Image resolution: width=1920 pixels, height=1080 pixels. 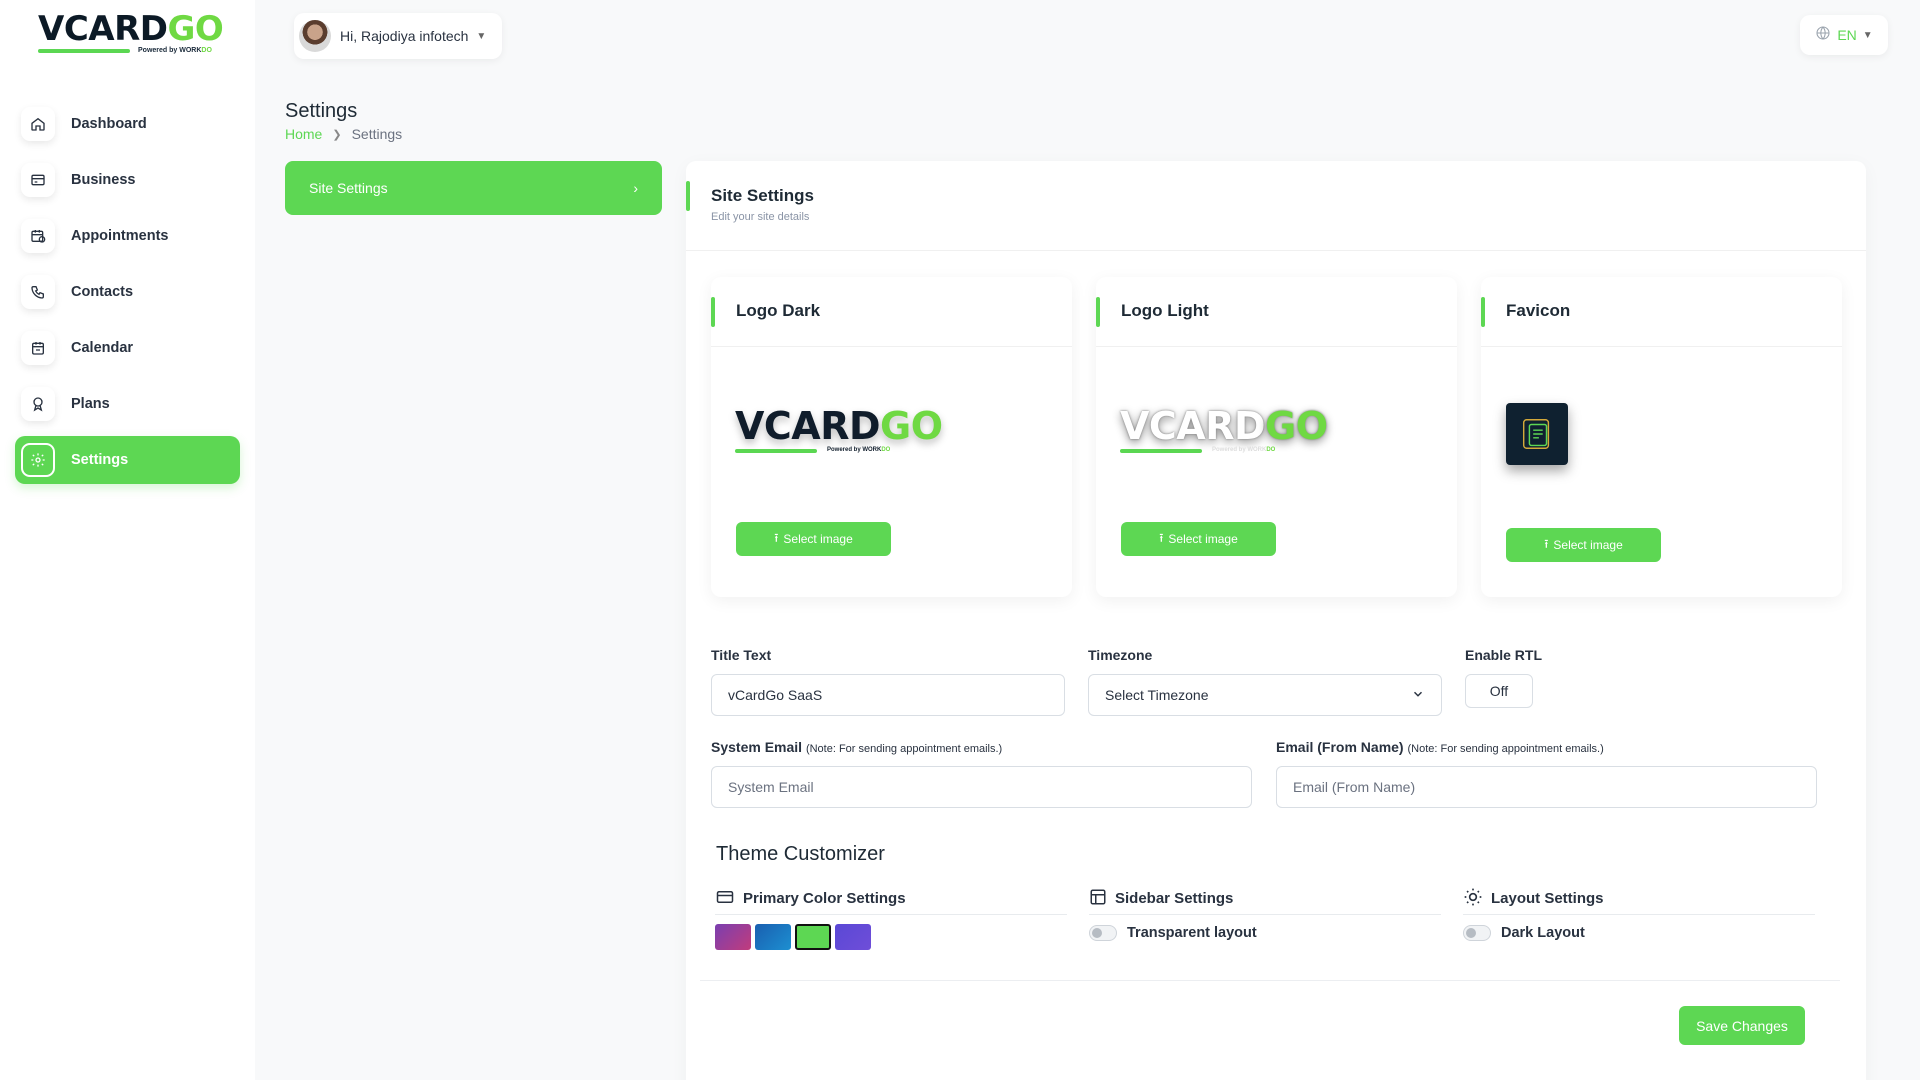 What do you see at coordinates (800, 854) in the screenshot?
I see `theme-customizer-title: Theme Customizer` at bounding box center [800, 854].